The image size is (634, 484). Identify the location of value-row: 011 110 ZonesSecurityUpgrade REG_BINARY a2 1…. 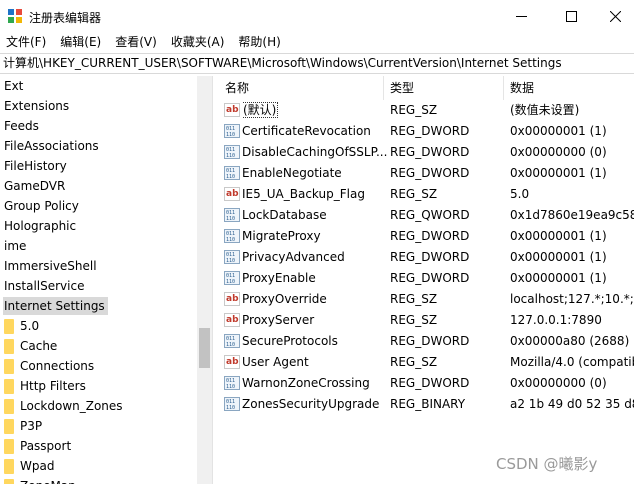
(426, 404).